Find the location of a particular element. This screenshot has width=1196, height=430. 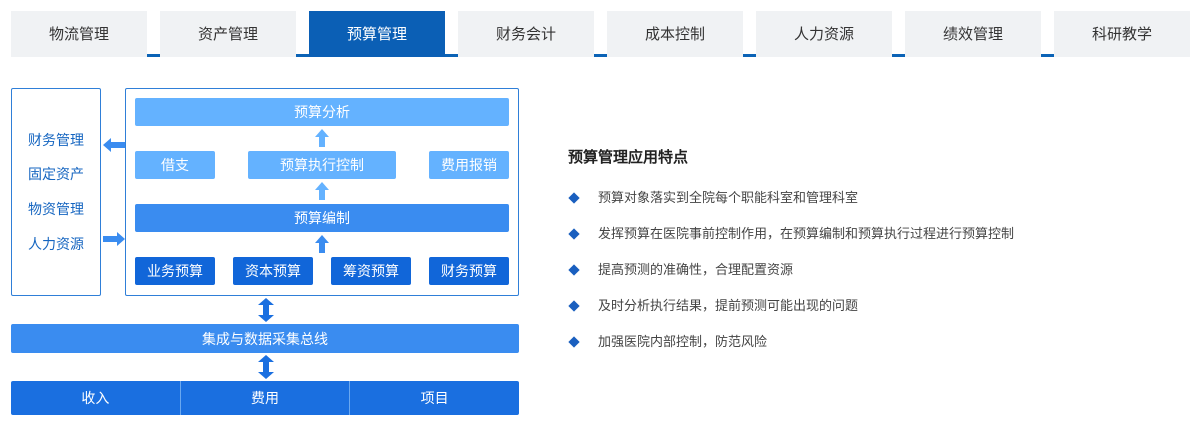

side-systems-panel: 财务管理 固定资产 物资管理 人力资源 is located at coordinates (56, 192).